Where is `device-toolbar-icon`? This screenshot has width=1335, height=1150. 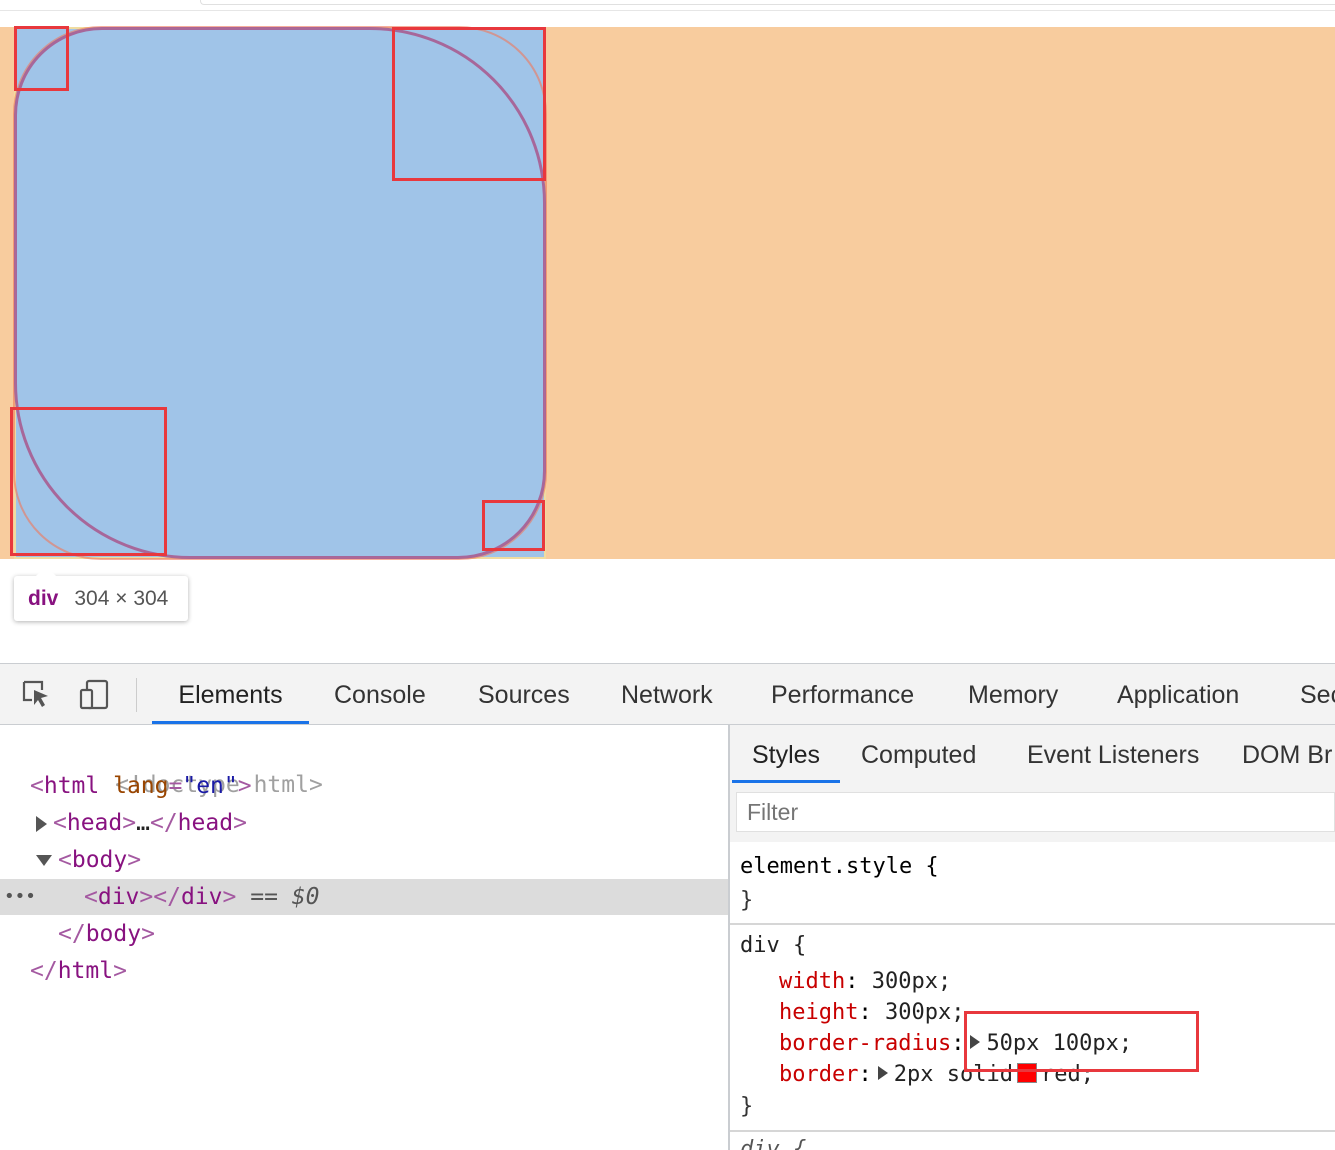
device-toolbar-icon is located at coordinates (94, 694).